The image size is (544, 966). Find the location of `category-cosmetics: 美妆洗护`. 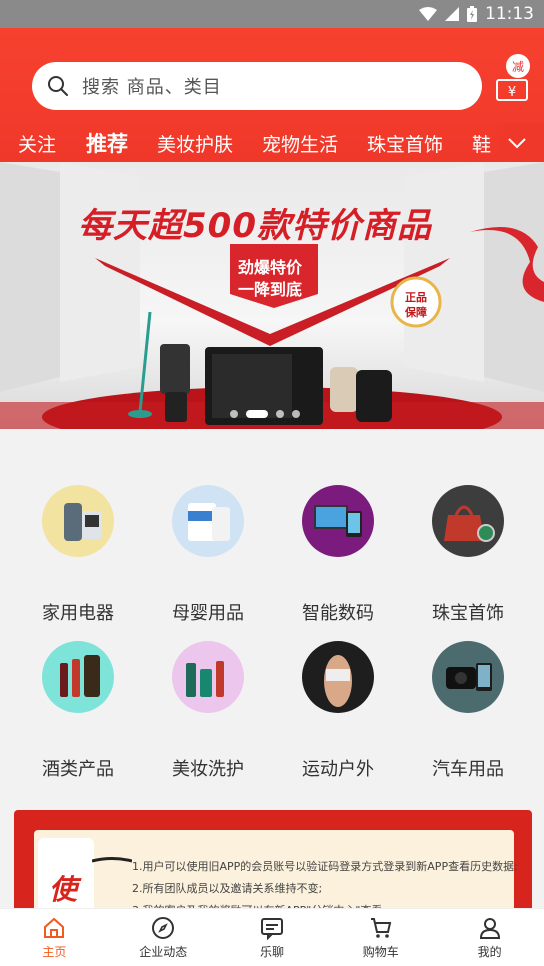

category-cosmetics: 美妆洗护 is located at coordinates (208, 711).